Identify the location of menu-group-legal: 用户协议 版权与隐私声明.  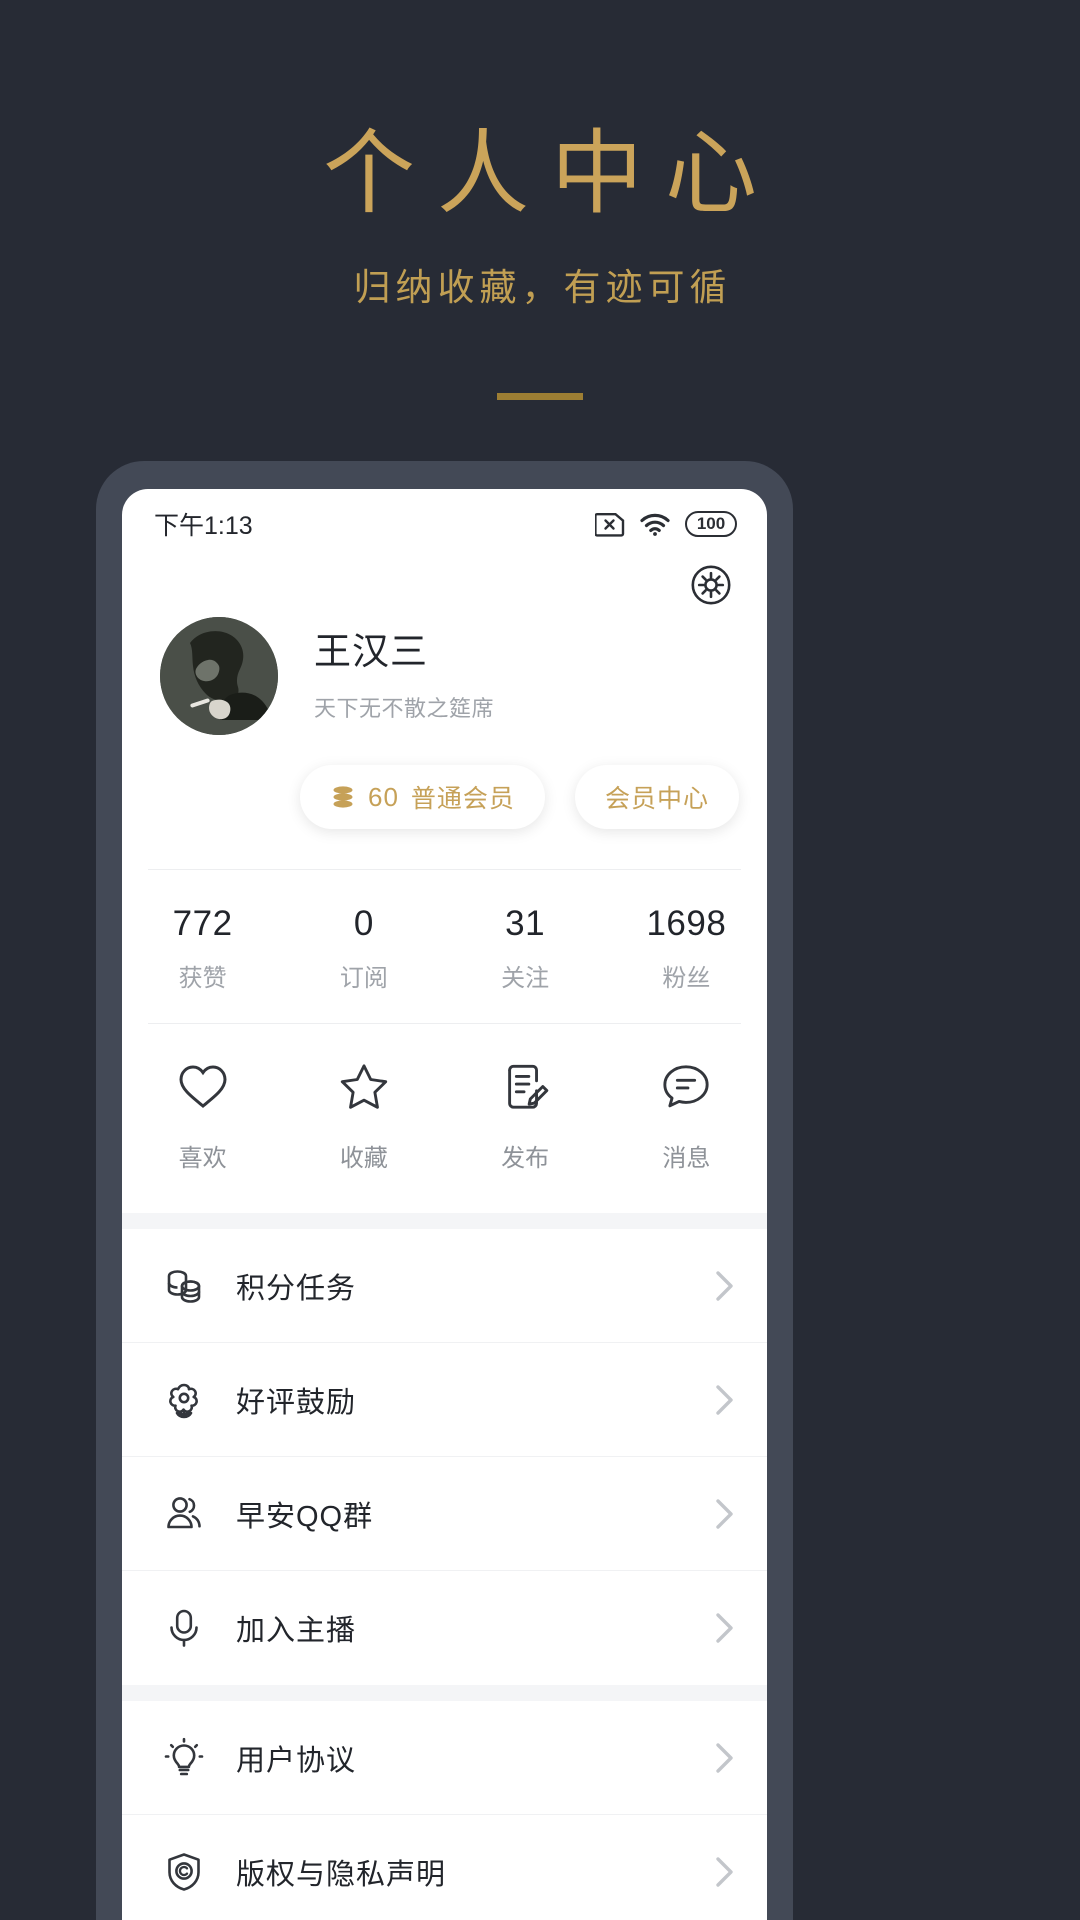
(444, 1810).